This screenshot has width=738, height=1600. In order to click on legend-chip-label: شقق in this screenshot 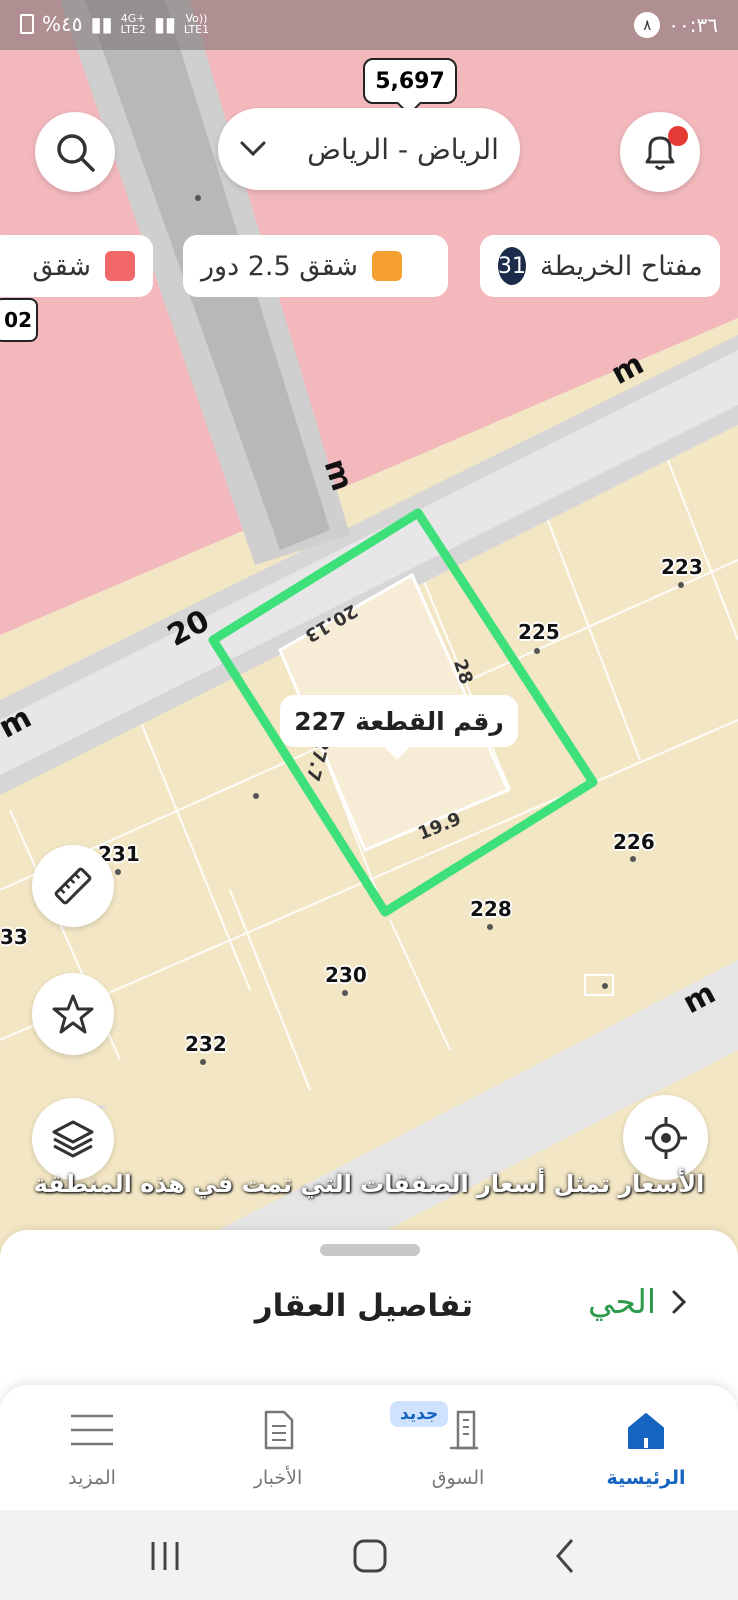, I will do `click(61, 266)`.